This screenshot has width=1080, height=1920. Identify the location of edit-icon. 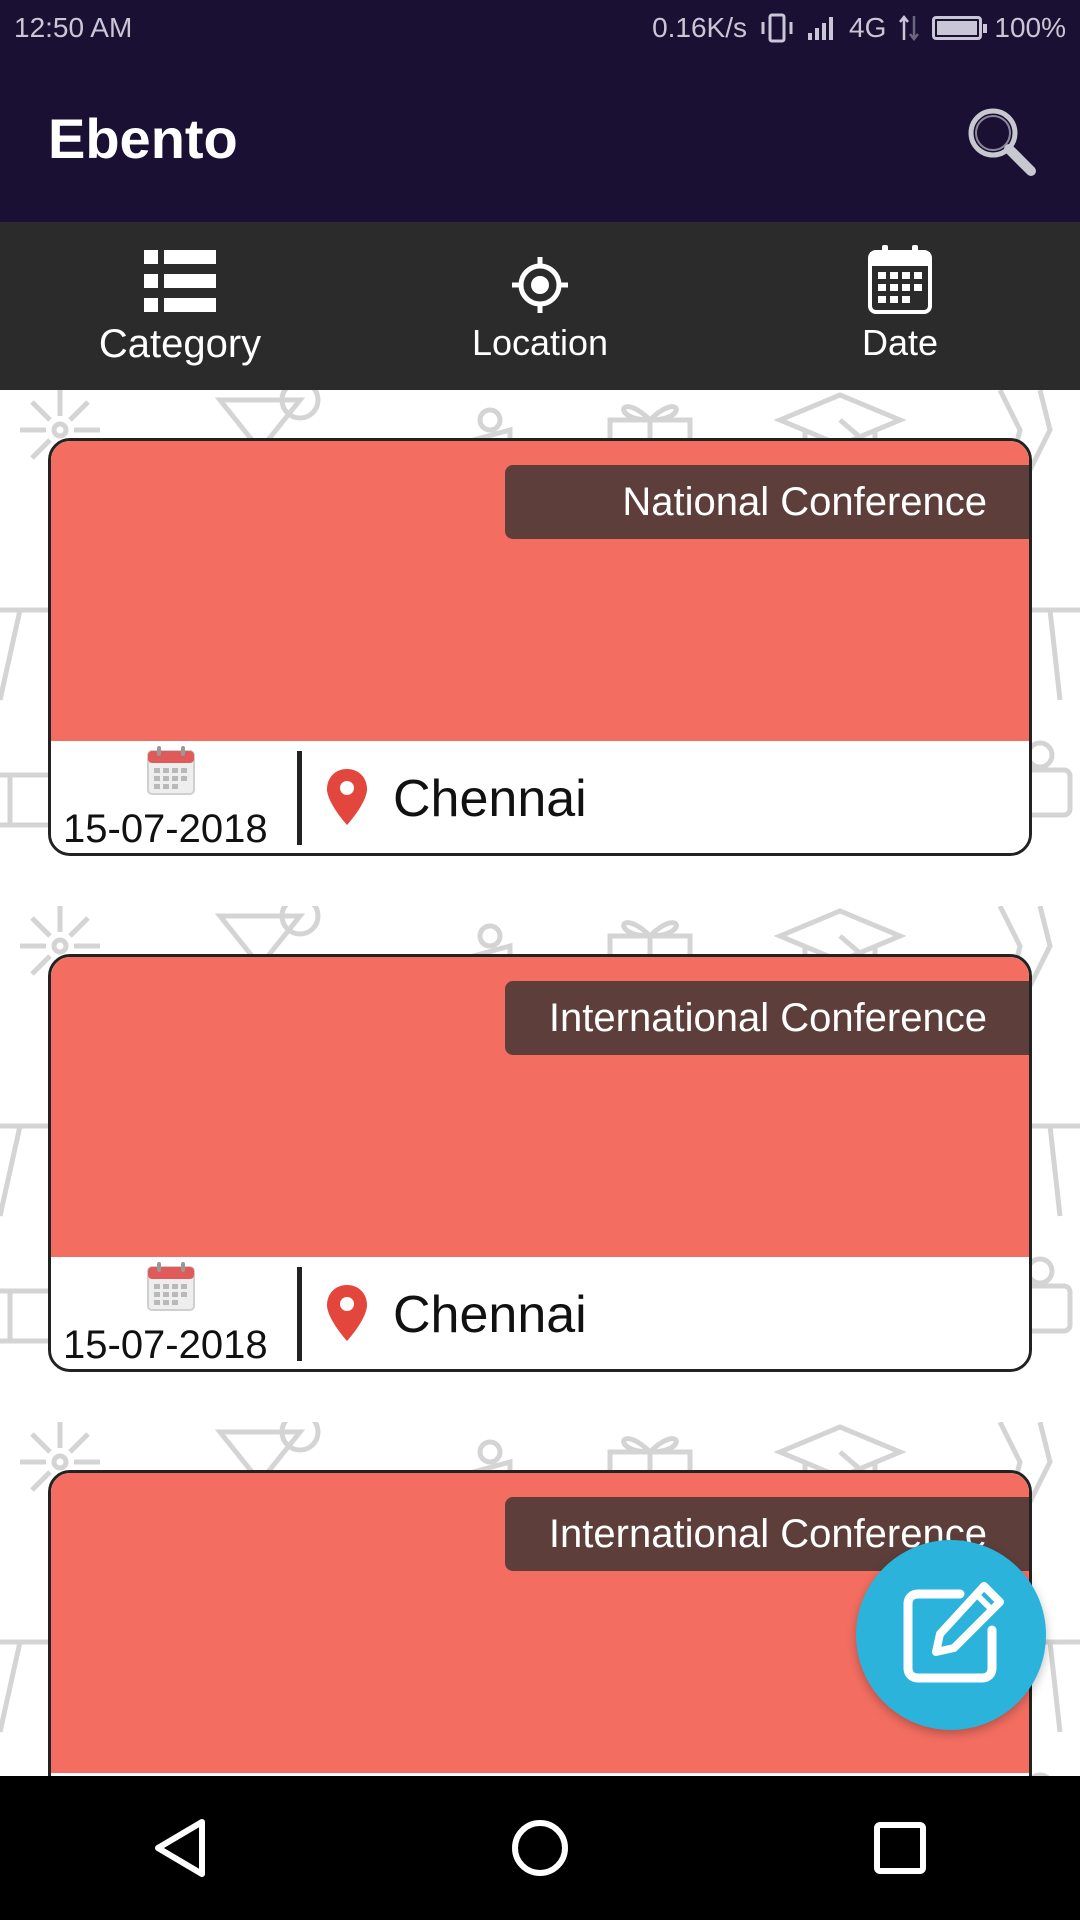
(953, 1632).